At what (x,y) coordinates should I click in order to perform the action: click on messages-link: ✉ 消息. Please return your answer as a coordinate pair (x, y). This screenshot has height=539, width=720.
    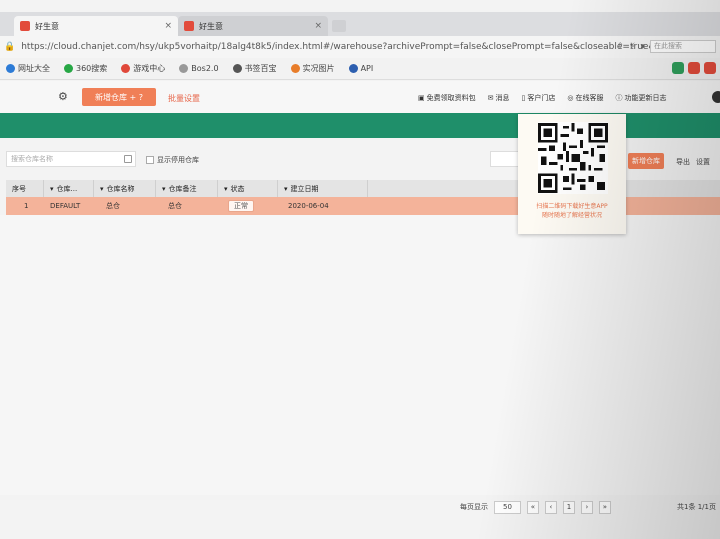
    Looking at the image, I should click on (499, 98).